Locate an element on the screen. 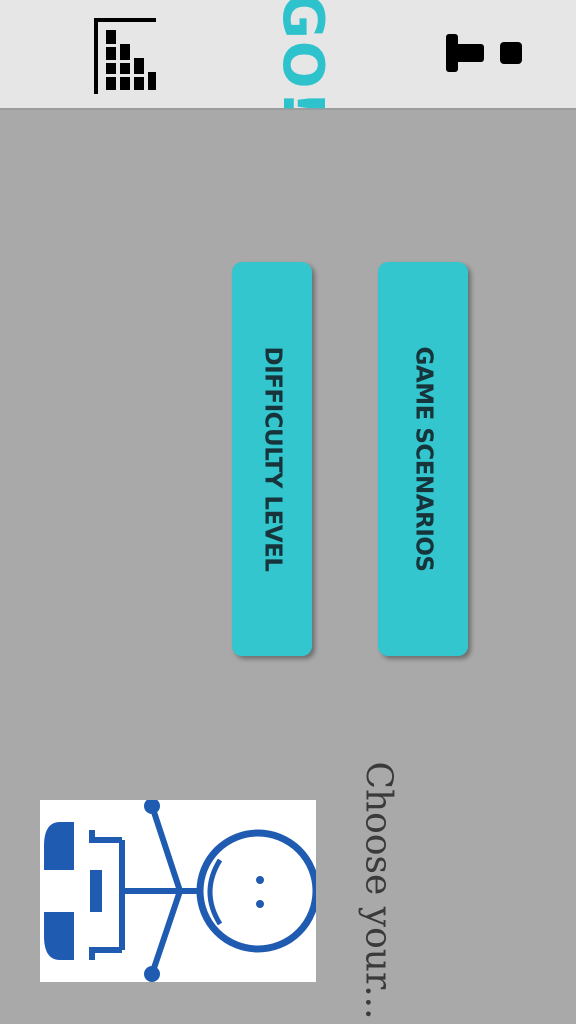 The height and width of the screenshot is (1024, 576). difficulty-level-button: DIFFICULTY LEVEL is located at coordinates (272, 459).